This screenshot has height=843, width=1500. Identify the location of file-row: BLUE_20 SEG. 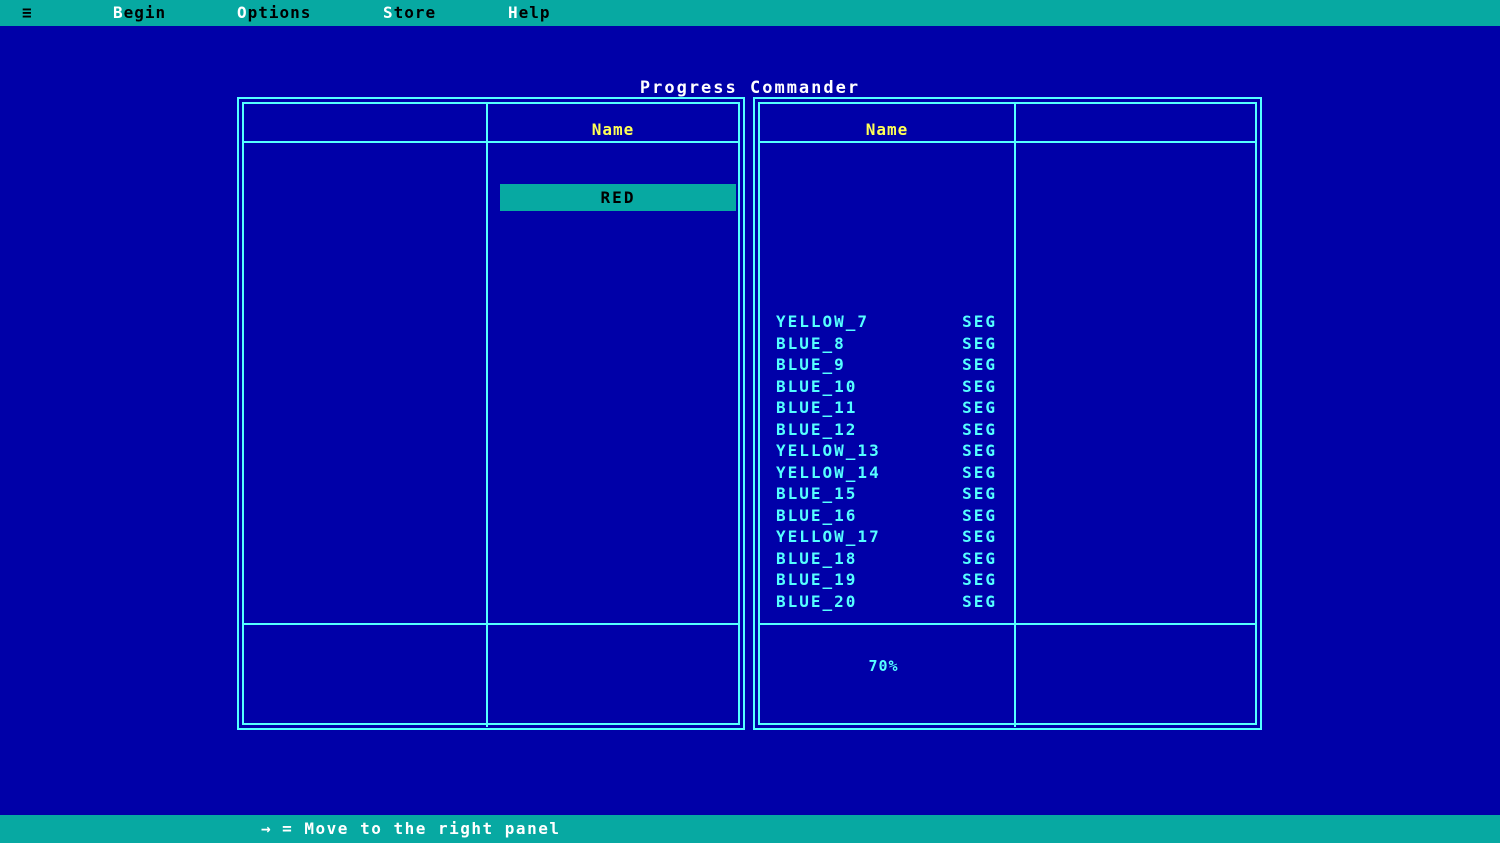
(887, 602).